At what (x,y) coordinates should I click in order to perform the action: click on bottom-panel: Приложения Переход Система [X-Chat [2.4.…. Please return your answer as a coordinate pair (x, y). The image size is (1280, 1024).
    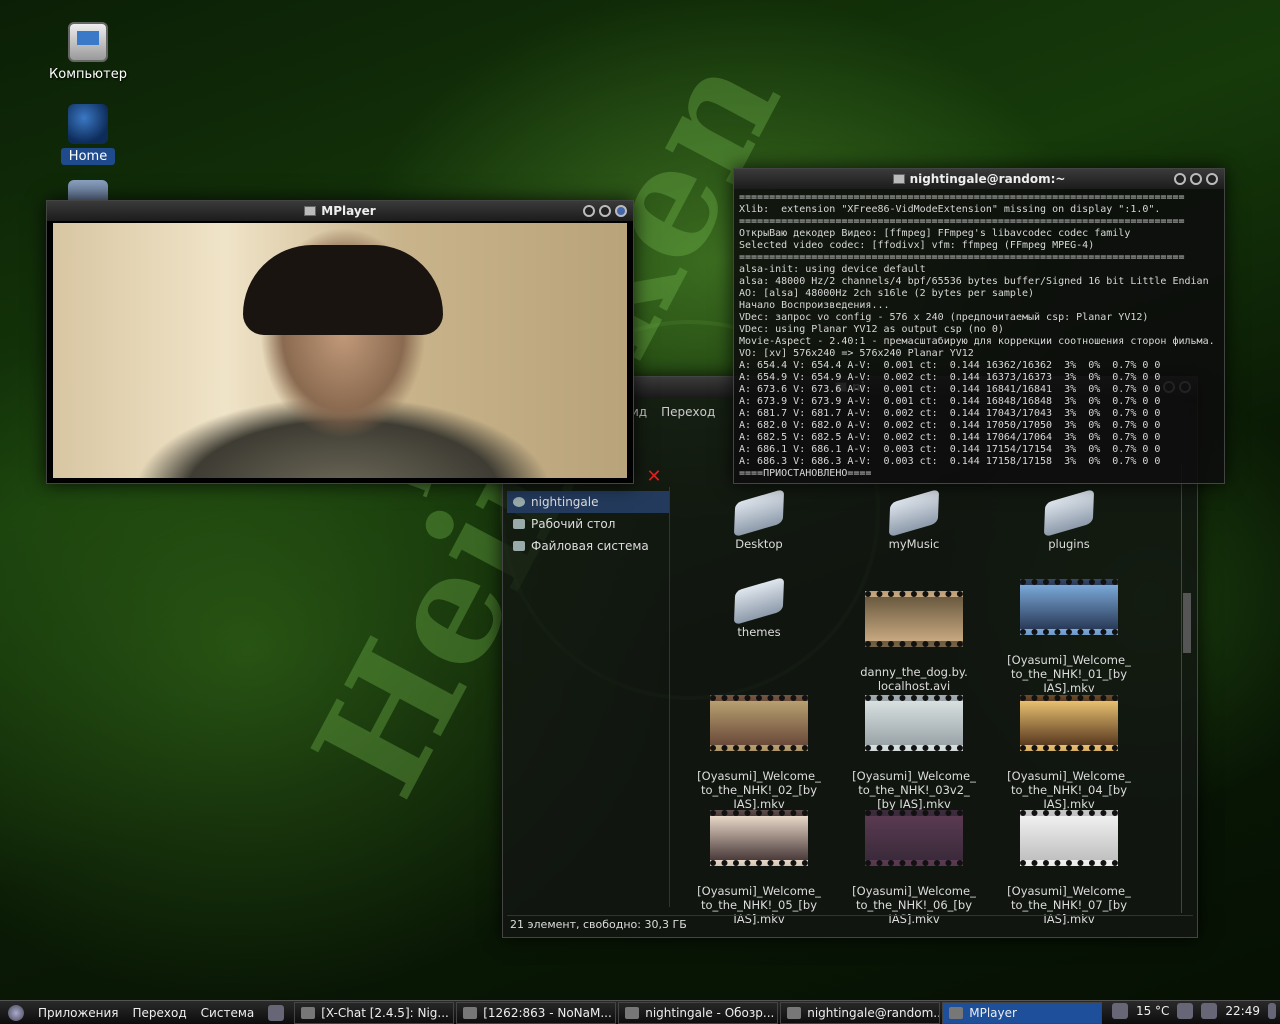
    Looking at the image, I should click on (640, 1012).